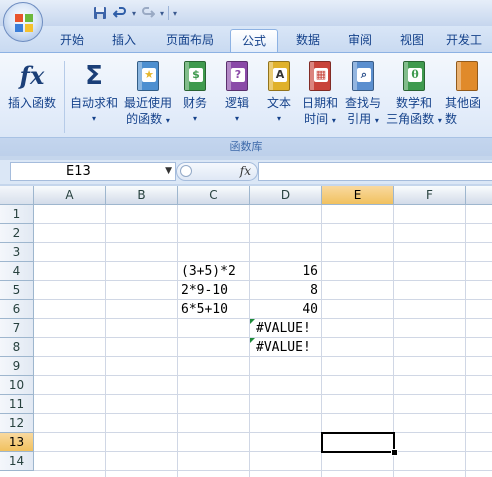  Describe the element at coordinates (363, 94) in the screenshot. I see `lookup-reference-button: ⌕ 查找与 引用 ▾` at that location.